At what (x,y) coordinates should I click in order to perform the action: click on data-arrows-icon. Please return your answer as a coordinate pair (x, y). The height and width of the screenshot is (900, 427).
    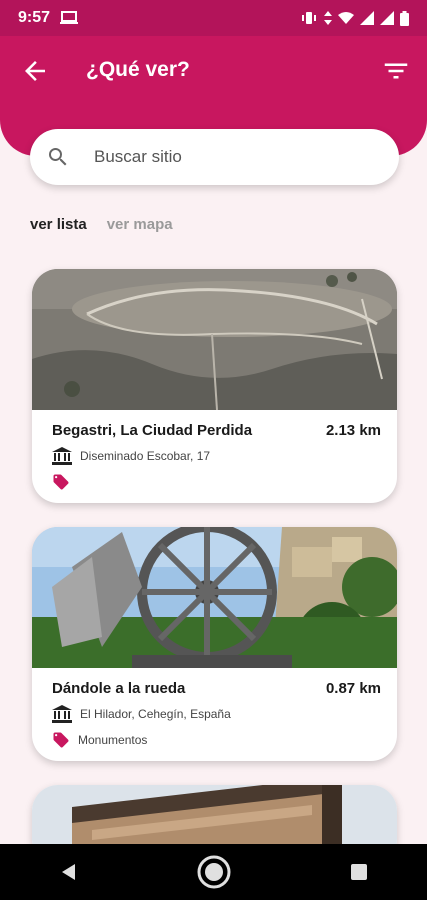
    Looking at the image, I should click on (328, 18).